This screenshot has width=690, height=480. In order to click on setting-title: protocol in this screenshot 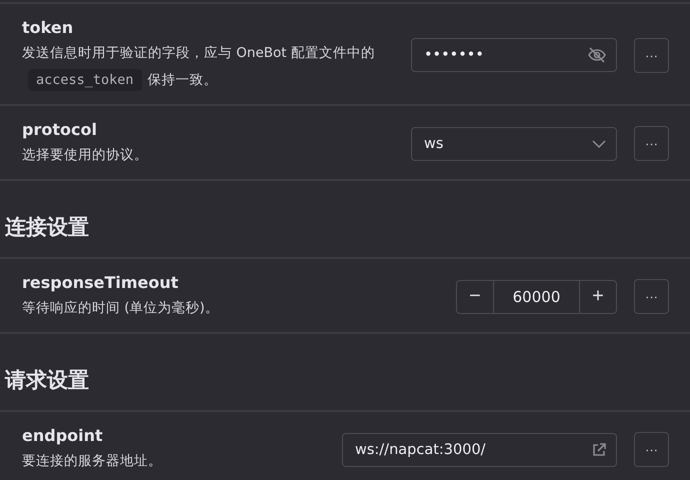, I will do `click(60, 130)`.